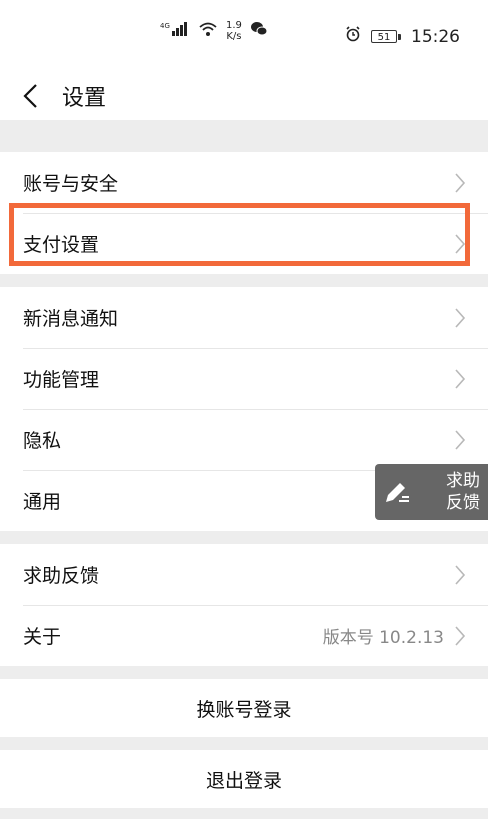 This screenshot has height=819, width=488. Describe the element at coordinates (402, 36) in the screenshot. I see `status-bar-right: 51 15:26` at that location.